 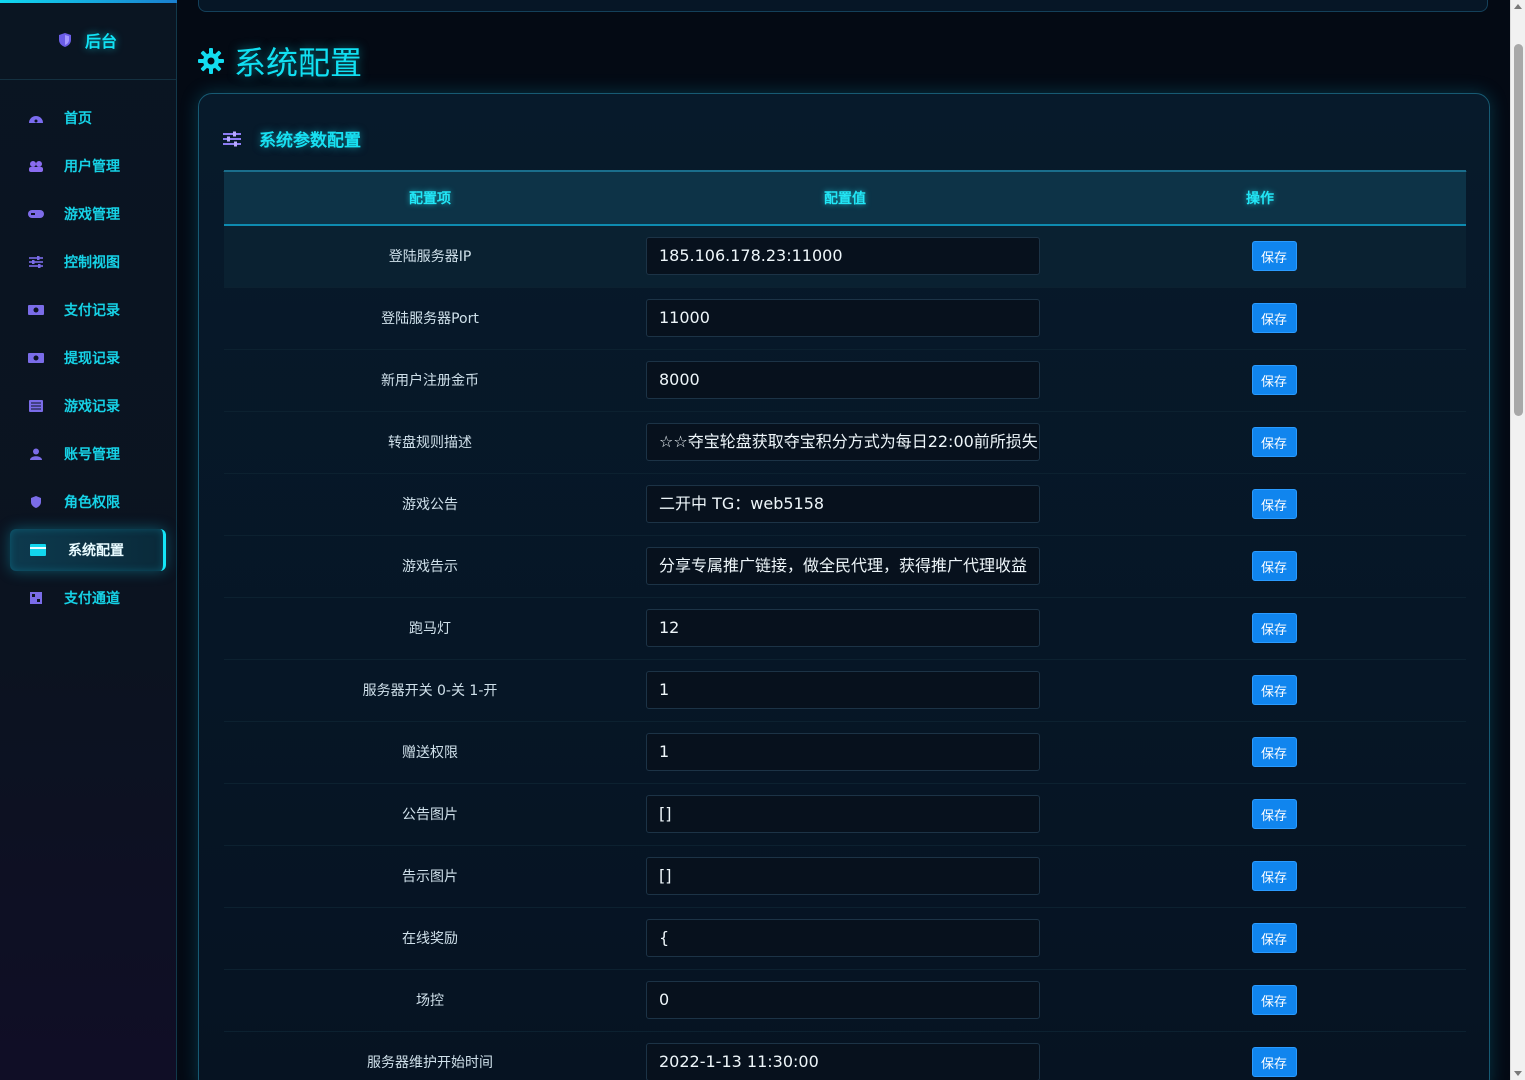 I want to click on table-row: 服务器开关 0-关 1-开 1 保存, so click(x=845, y=690).